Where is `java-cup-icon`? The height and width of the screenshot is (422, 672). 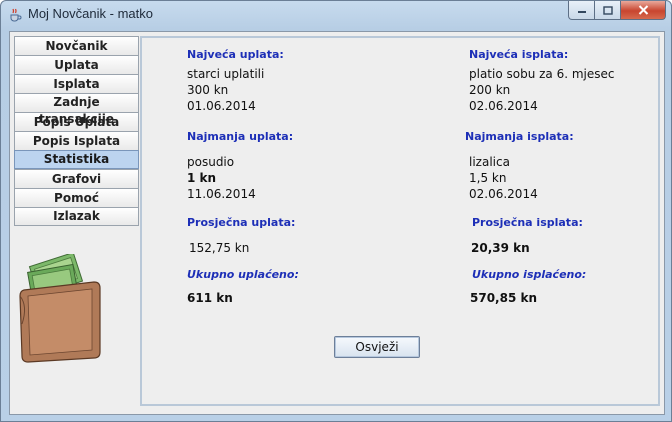 java-cup-icon is located at coordinates (16, 15).